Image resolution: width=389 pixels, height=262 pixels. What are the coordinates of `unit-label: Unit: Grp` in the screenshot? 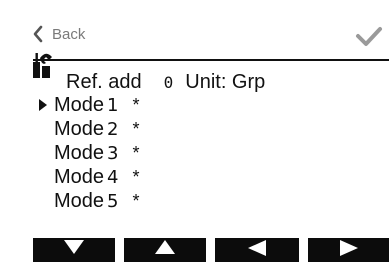 It's located at (225, 82).